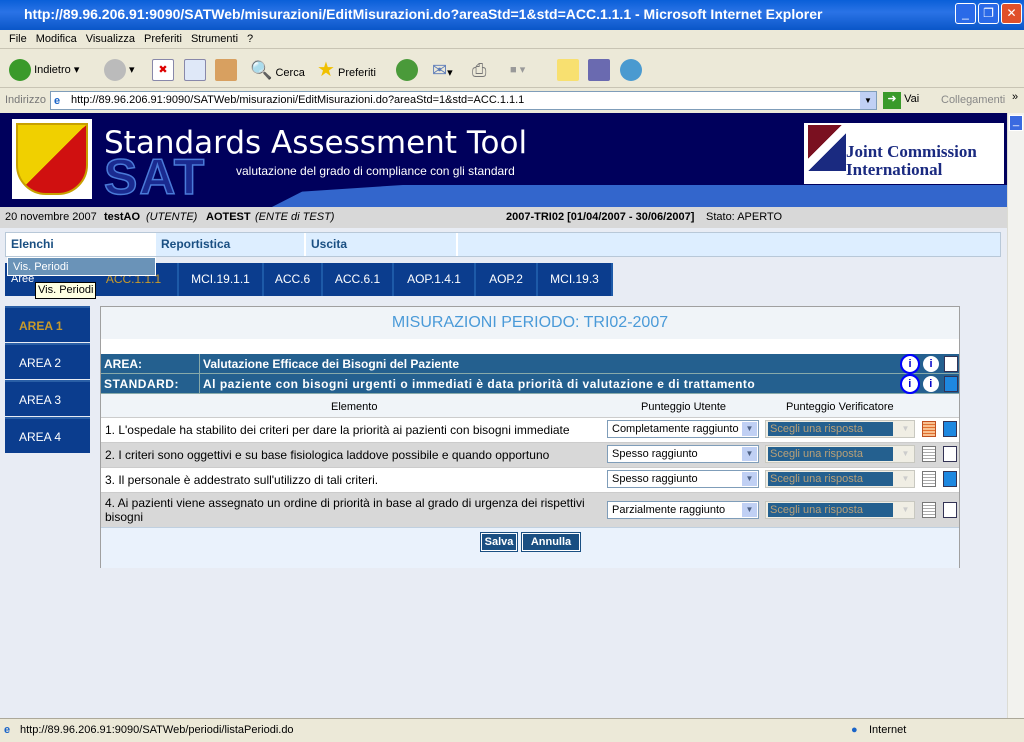 The width and height of the screenshot is (1024, 742). I want to click on tab-aop-1-4-1: AOP.1.4.1, so click(435, 279).